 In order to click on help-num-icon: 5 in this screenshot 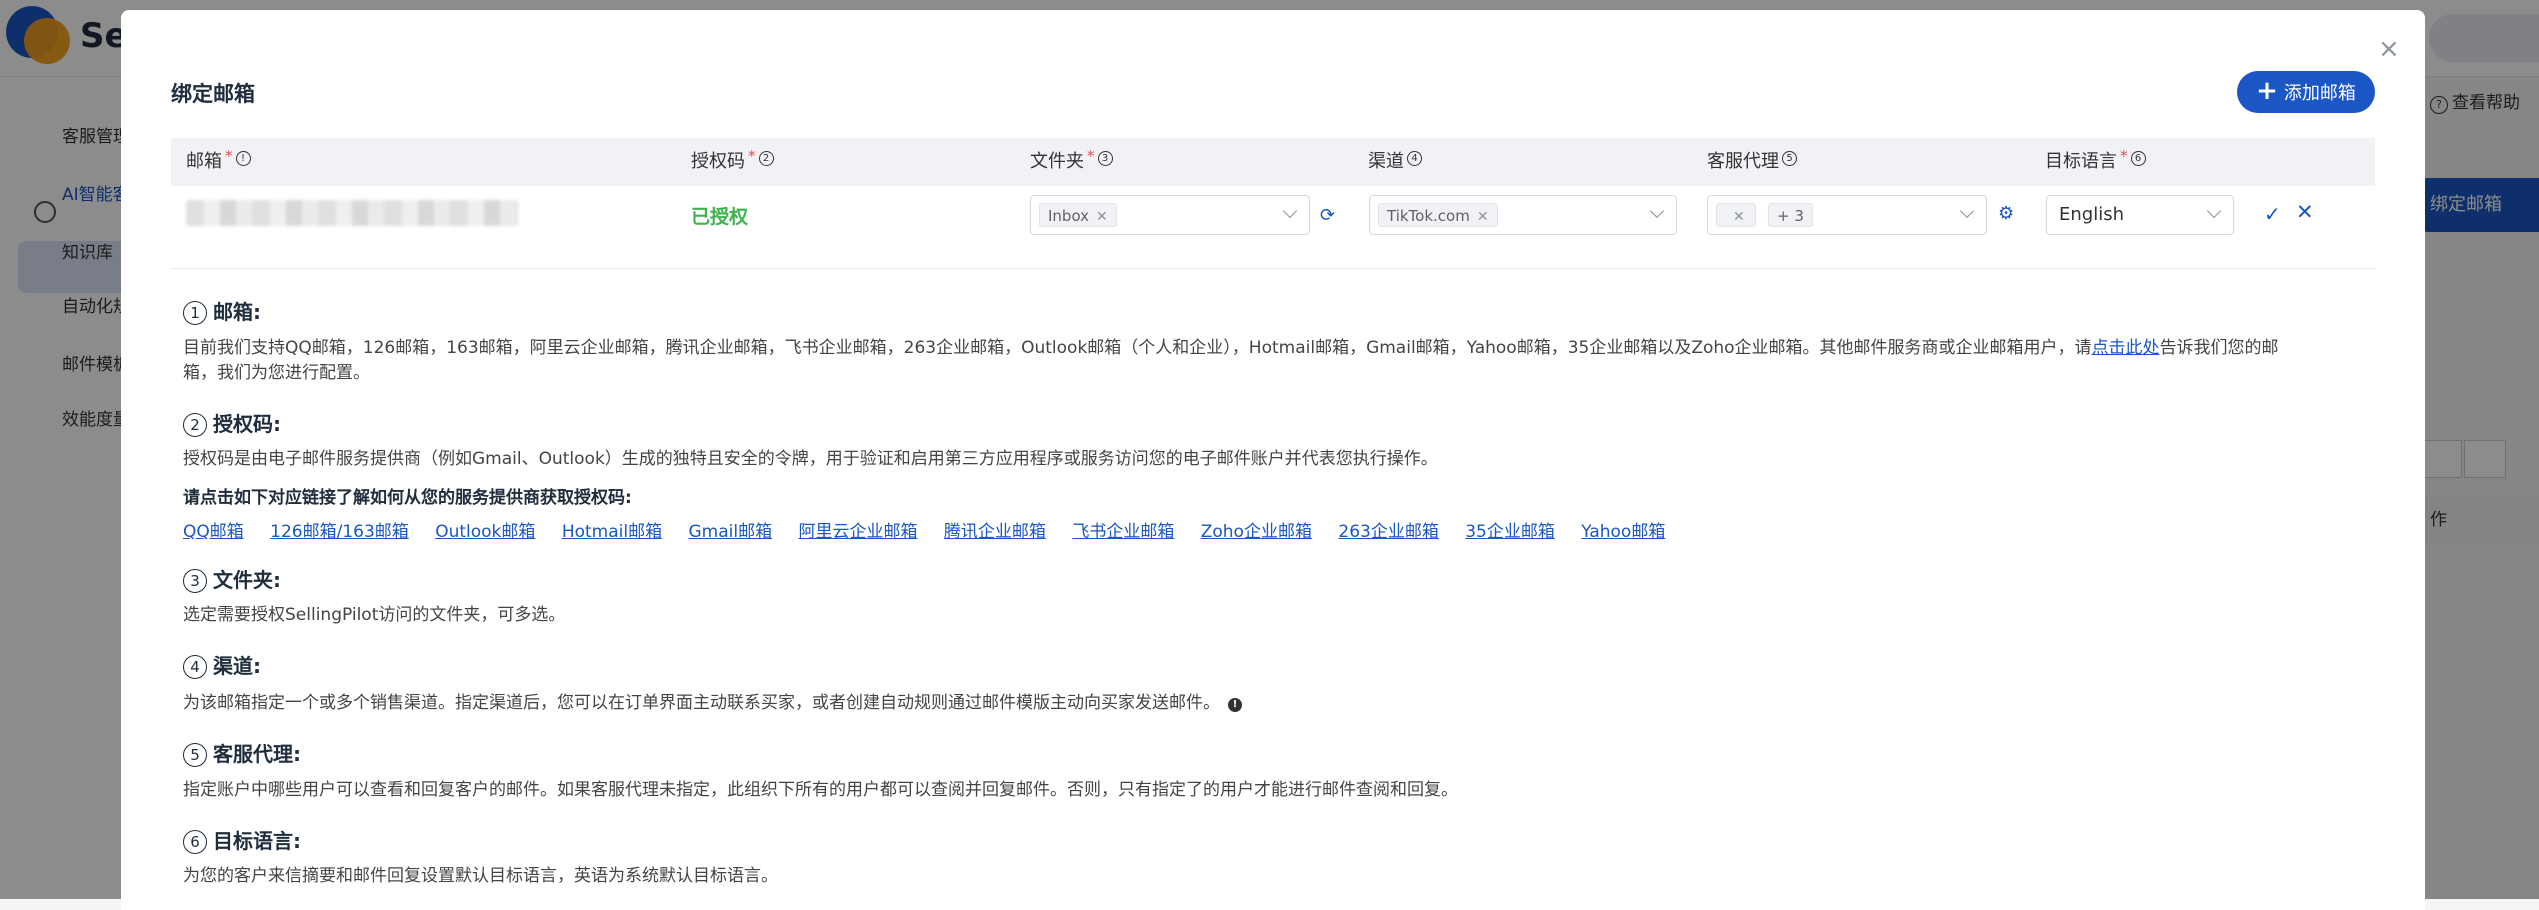, I will do `click(1789, 158)`.